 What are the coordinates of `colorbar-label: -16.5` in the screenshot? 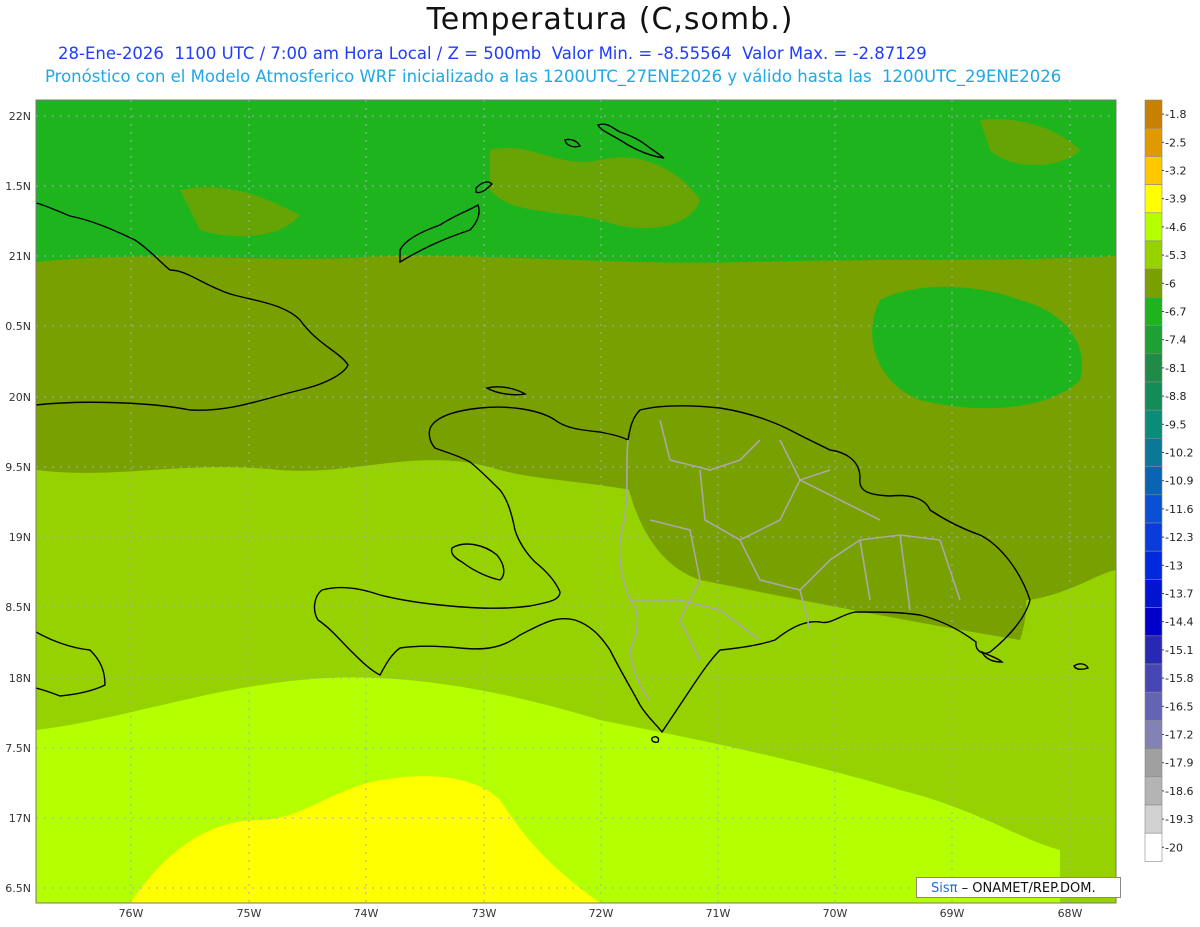 It's located at (1179, 706).